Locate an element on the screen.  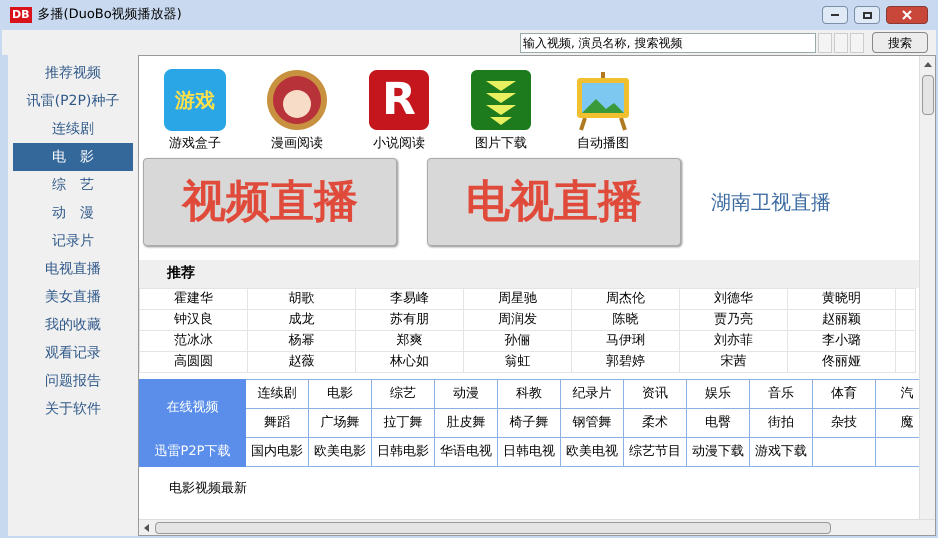
category-link: 电影 is located at coordinates (340, 393).